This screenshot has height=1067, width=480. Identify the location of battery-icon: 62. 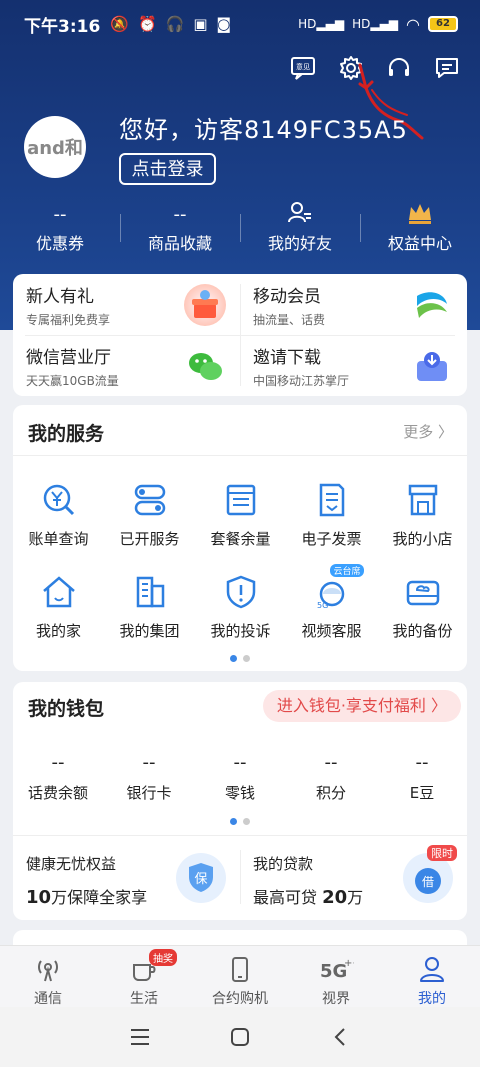
(443, 24).